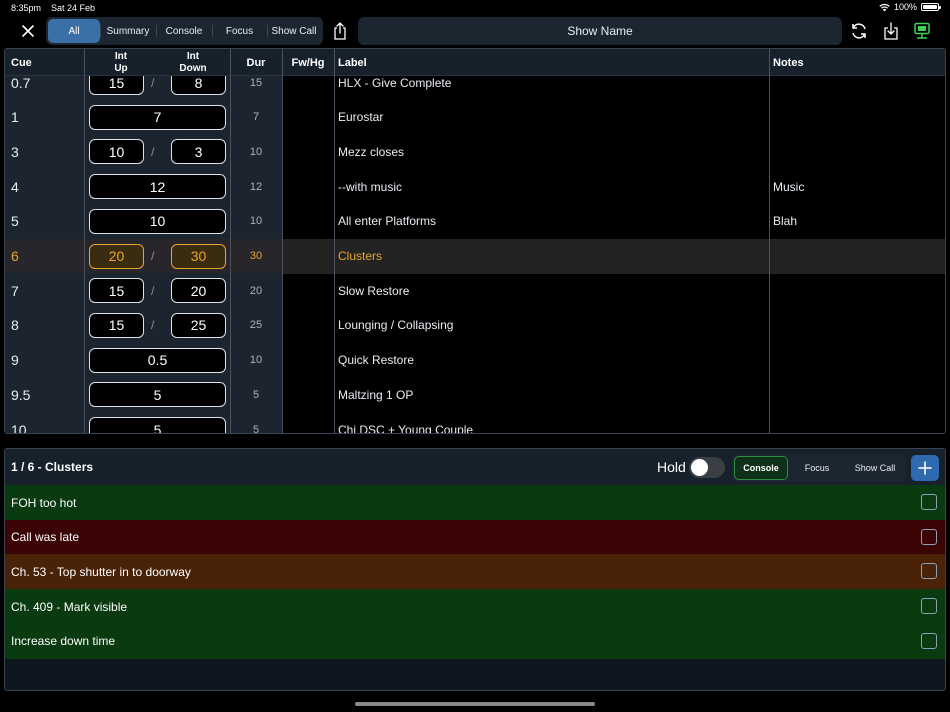 The width and height of the screenshot is (950, 712). What do you see at coordinates (157, 117) in the screenshot?
I see `int-time-field: 7` at bounding box center [157, 117].